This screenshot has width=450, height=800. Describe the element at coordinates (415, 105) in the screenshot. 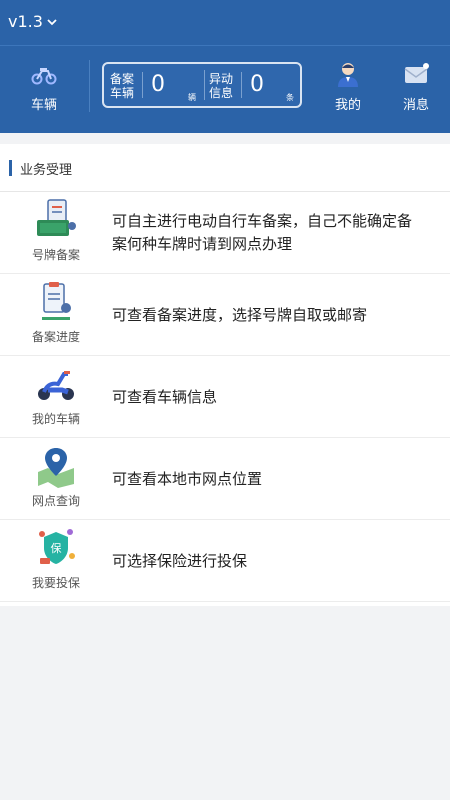

I see `nav-messages-label: 消息` at that location.